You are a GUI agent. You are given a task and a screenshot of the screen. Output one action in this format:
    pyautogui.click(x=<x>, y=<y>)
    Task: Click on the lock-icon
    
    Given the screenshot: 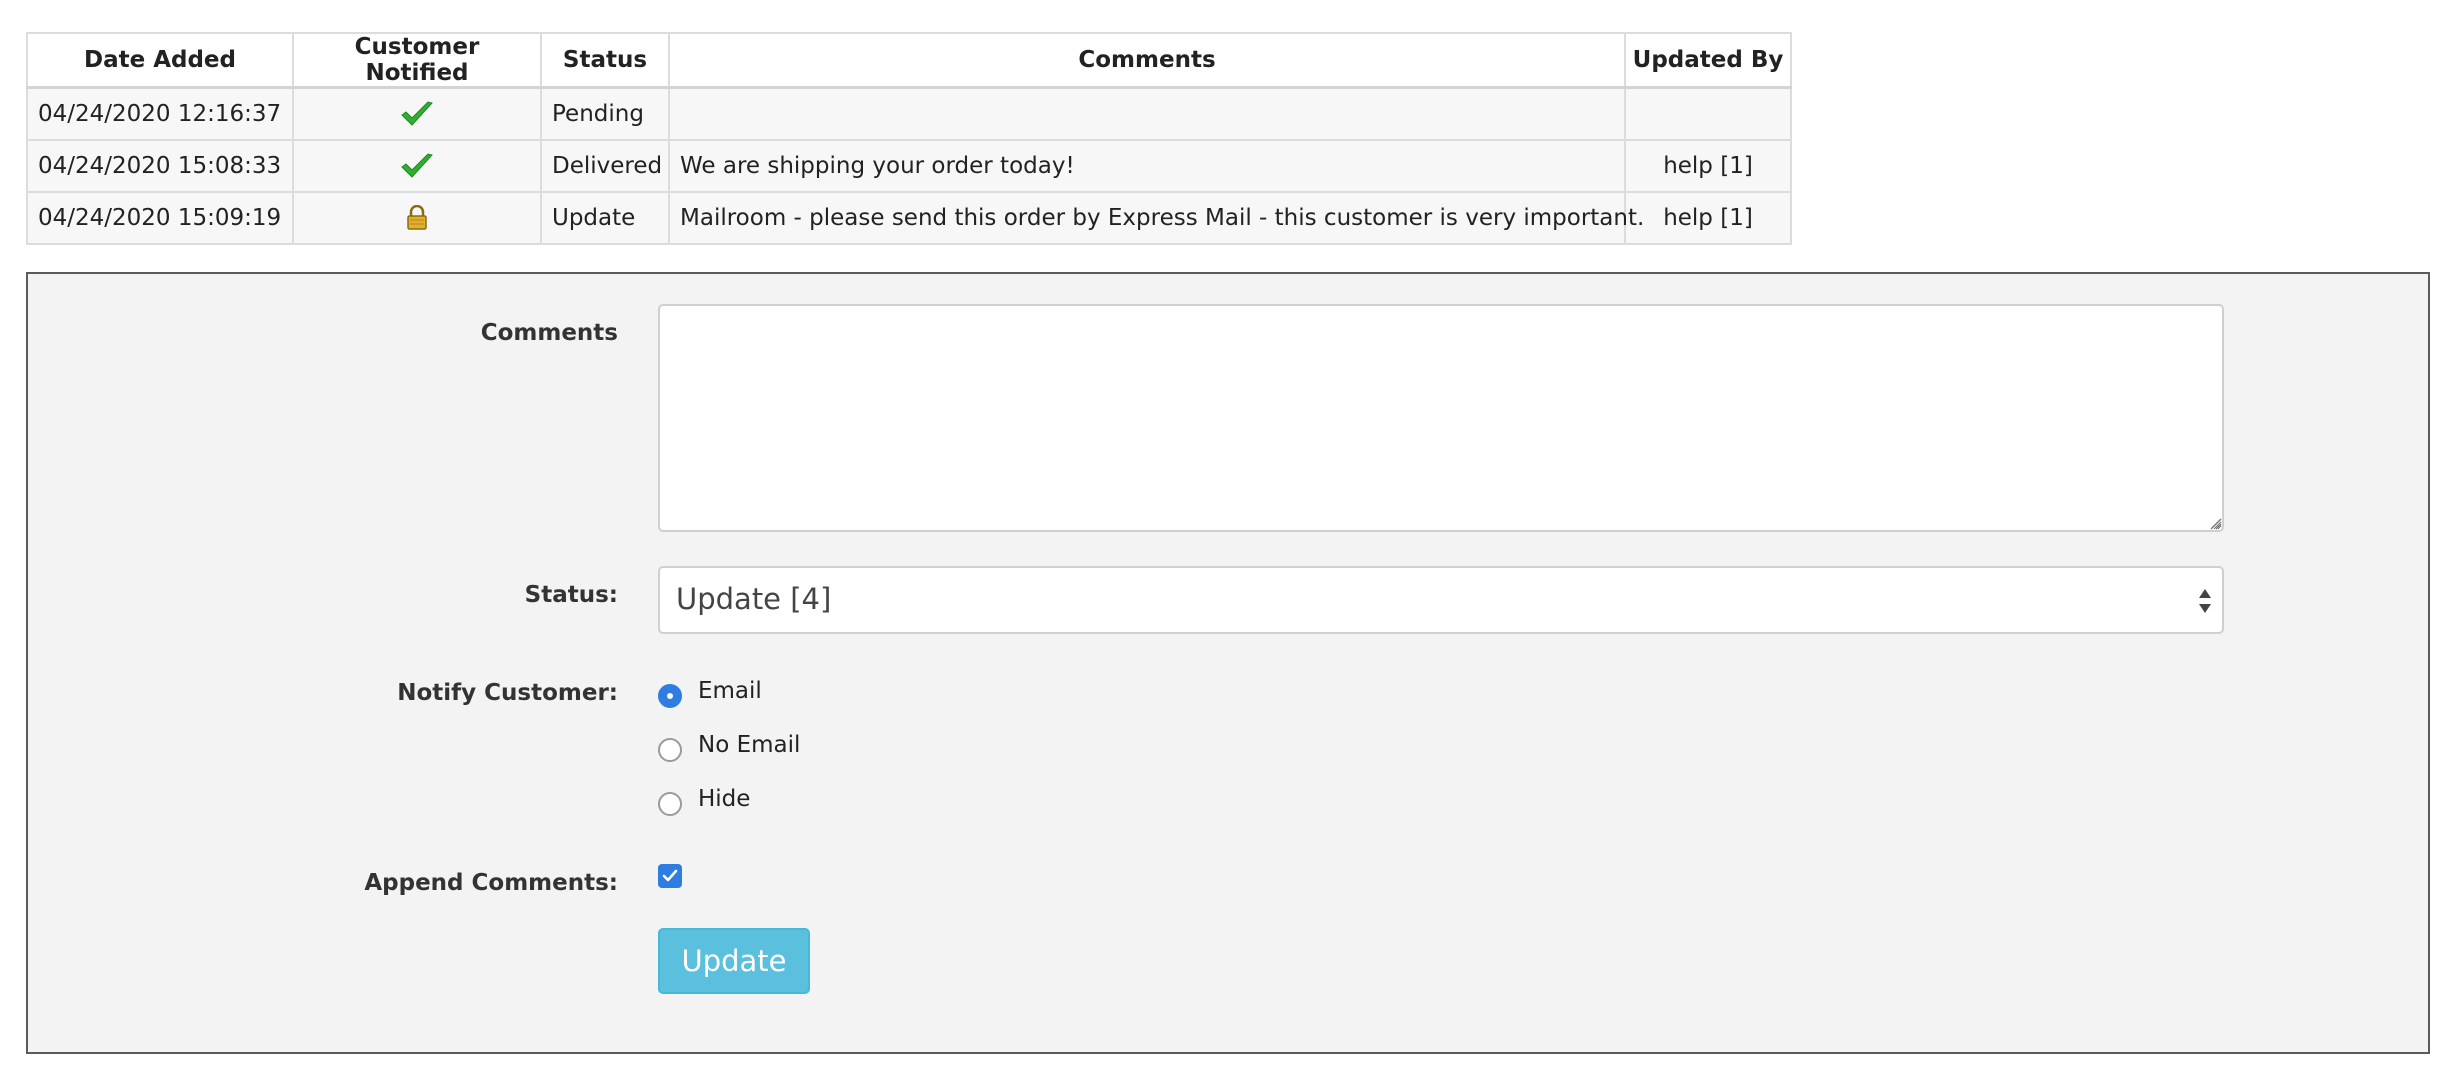 What is the action you would take?
    pyautogui.click(x=417, y=217)
    